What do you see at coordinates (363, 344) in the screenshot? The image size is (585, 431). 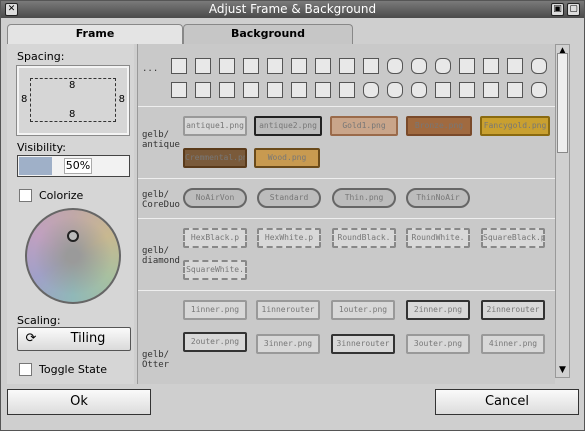 I see `frame-tile: 3innerouter` at bounding box center [363, 344].